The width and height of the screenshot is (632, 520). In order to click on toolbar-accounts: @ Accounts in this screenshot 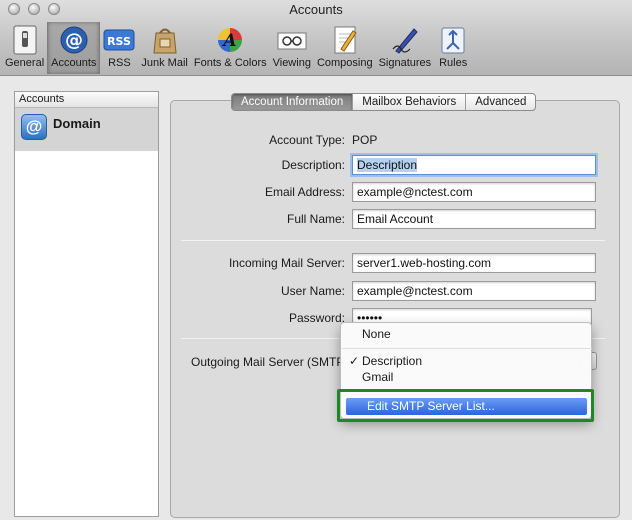, I will do `click(74, 48)`.